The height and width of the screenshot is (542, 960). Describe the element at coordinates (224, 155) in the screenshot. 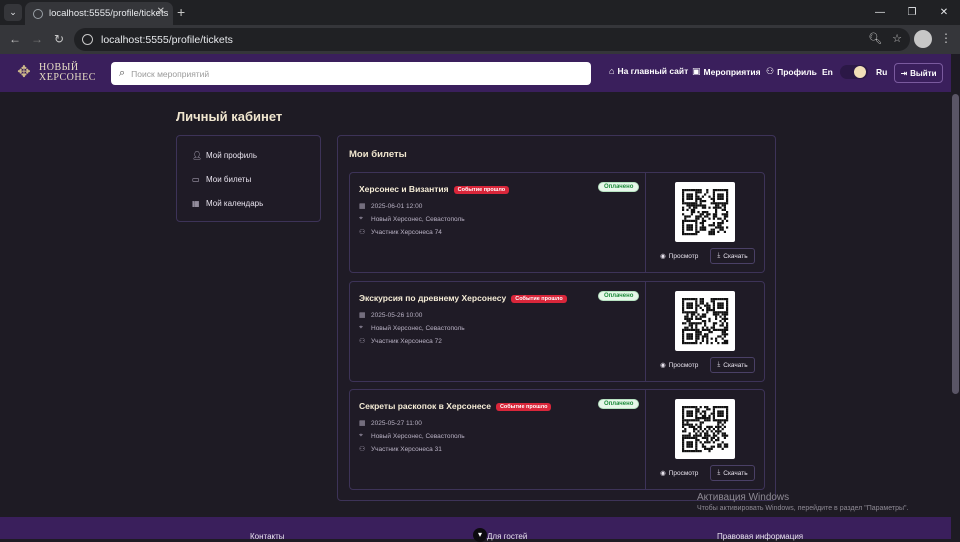

I see `sidebar-item-profile: 👤︎ Мой профиль` at that location.